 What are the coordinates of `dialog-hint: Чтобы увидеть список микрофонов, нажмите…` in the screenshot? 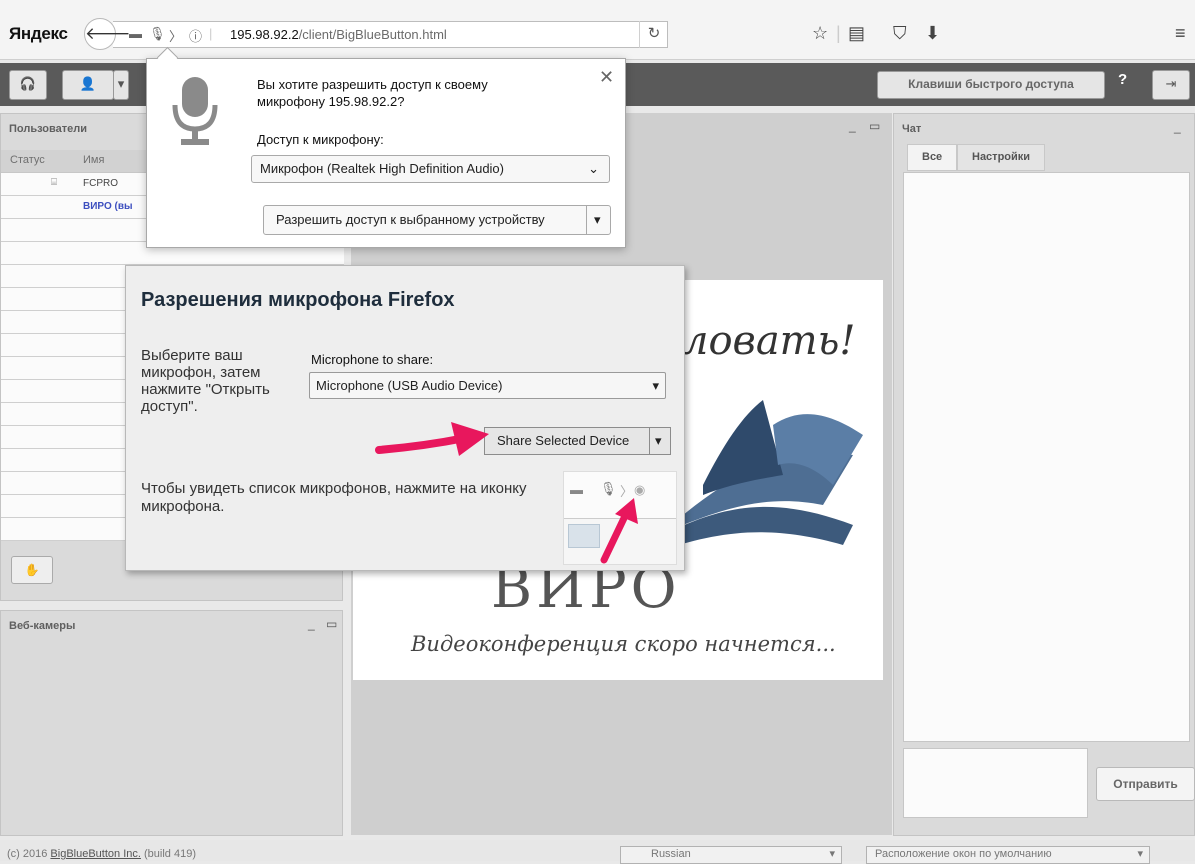 It's located at (334, 497).